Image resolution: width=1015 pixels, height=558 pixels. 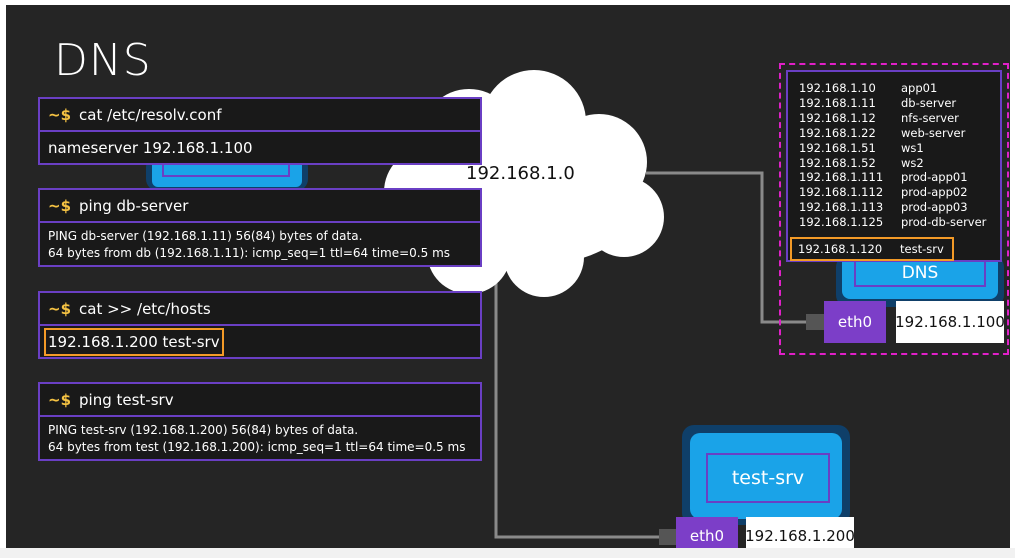 I want to click on record-ip: 192.168.1.113, so click(x=841, y=207).